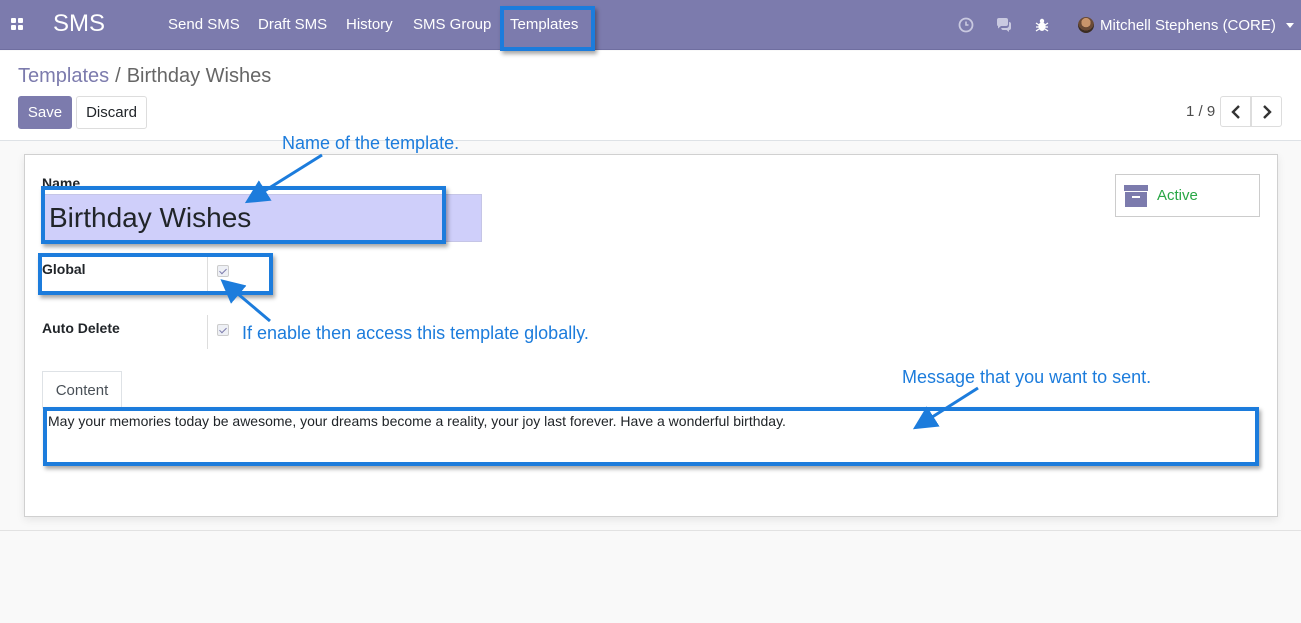  I want to click on templates-highlight-box, so click(547, 28).